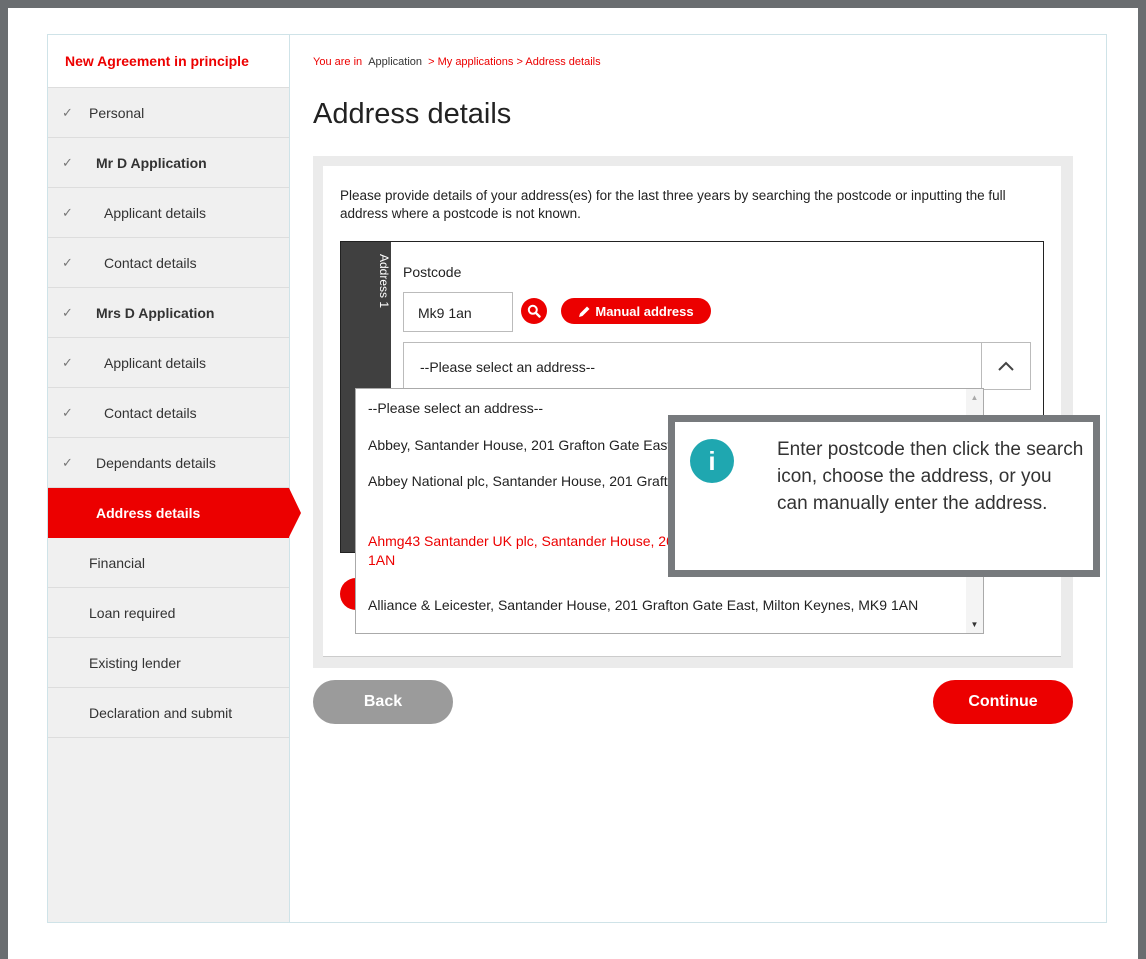  Describe the element at coordinates (338, 62) in the screenshot. I see `breadcrumb-prefix: You are in` at that location.